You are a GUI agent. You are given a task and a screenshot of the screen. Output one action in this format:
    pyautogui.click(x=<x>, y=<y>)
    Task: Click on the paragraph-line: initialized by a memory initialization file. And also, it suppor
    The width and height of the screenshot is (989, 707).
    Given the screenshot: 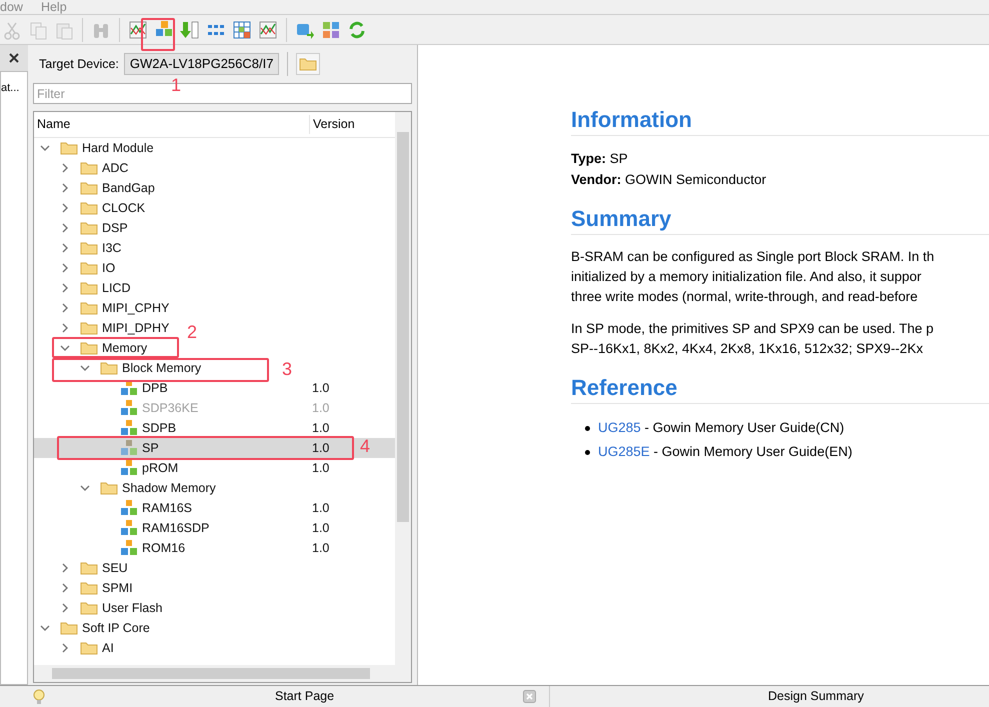 What is the action you would take?
    pyautogui.click(x=746, y=277)
    